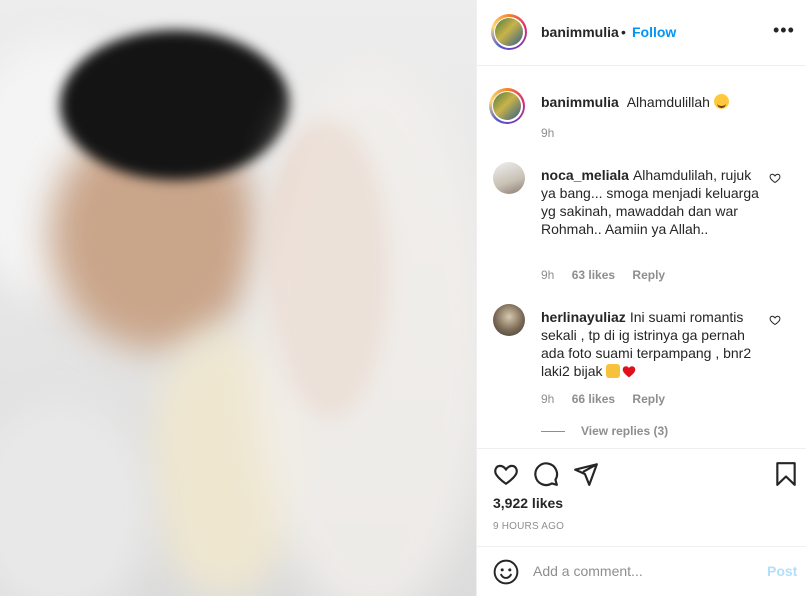 This screenshot has width=806, height=597. Describe the element at coordinates (553, 432) in the screenshot. I see `replies-divider` at that location.